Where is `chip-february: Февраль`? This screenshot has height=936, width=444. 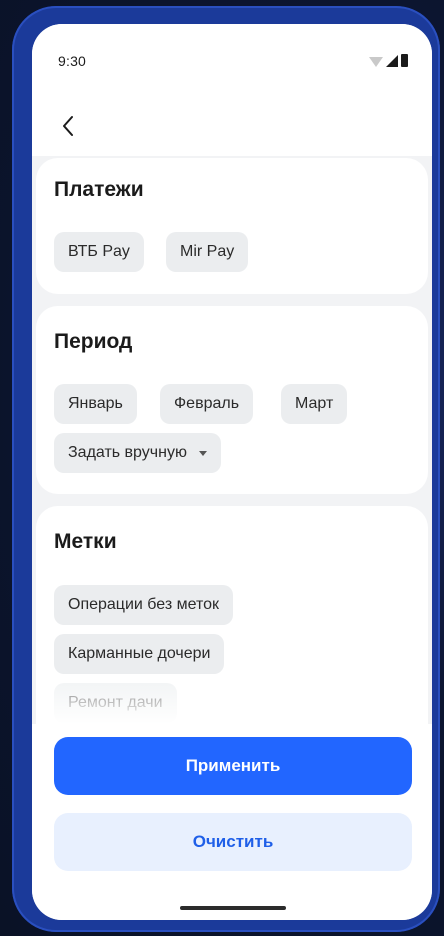
chip-february: Февраль is located at coordinates (207, 404).